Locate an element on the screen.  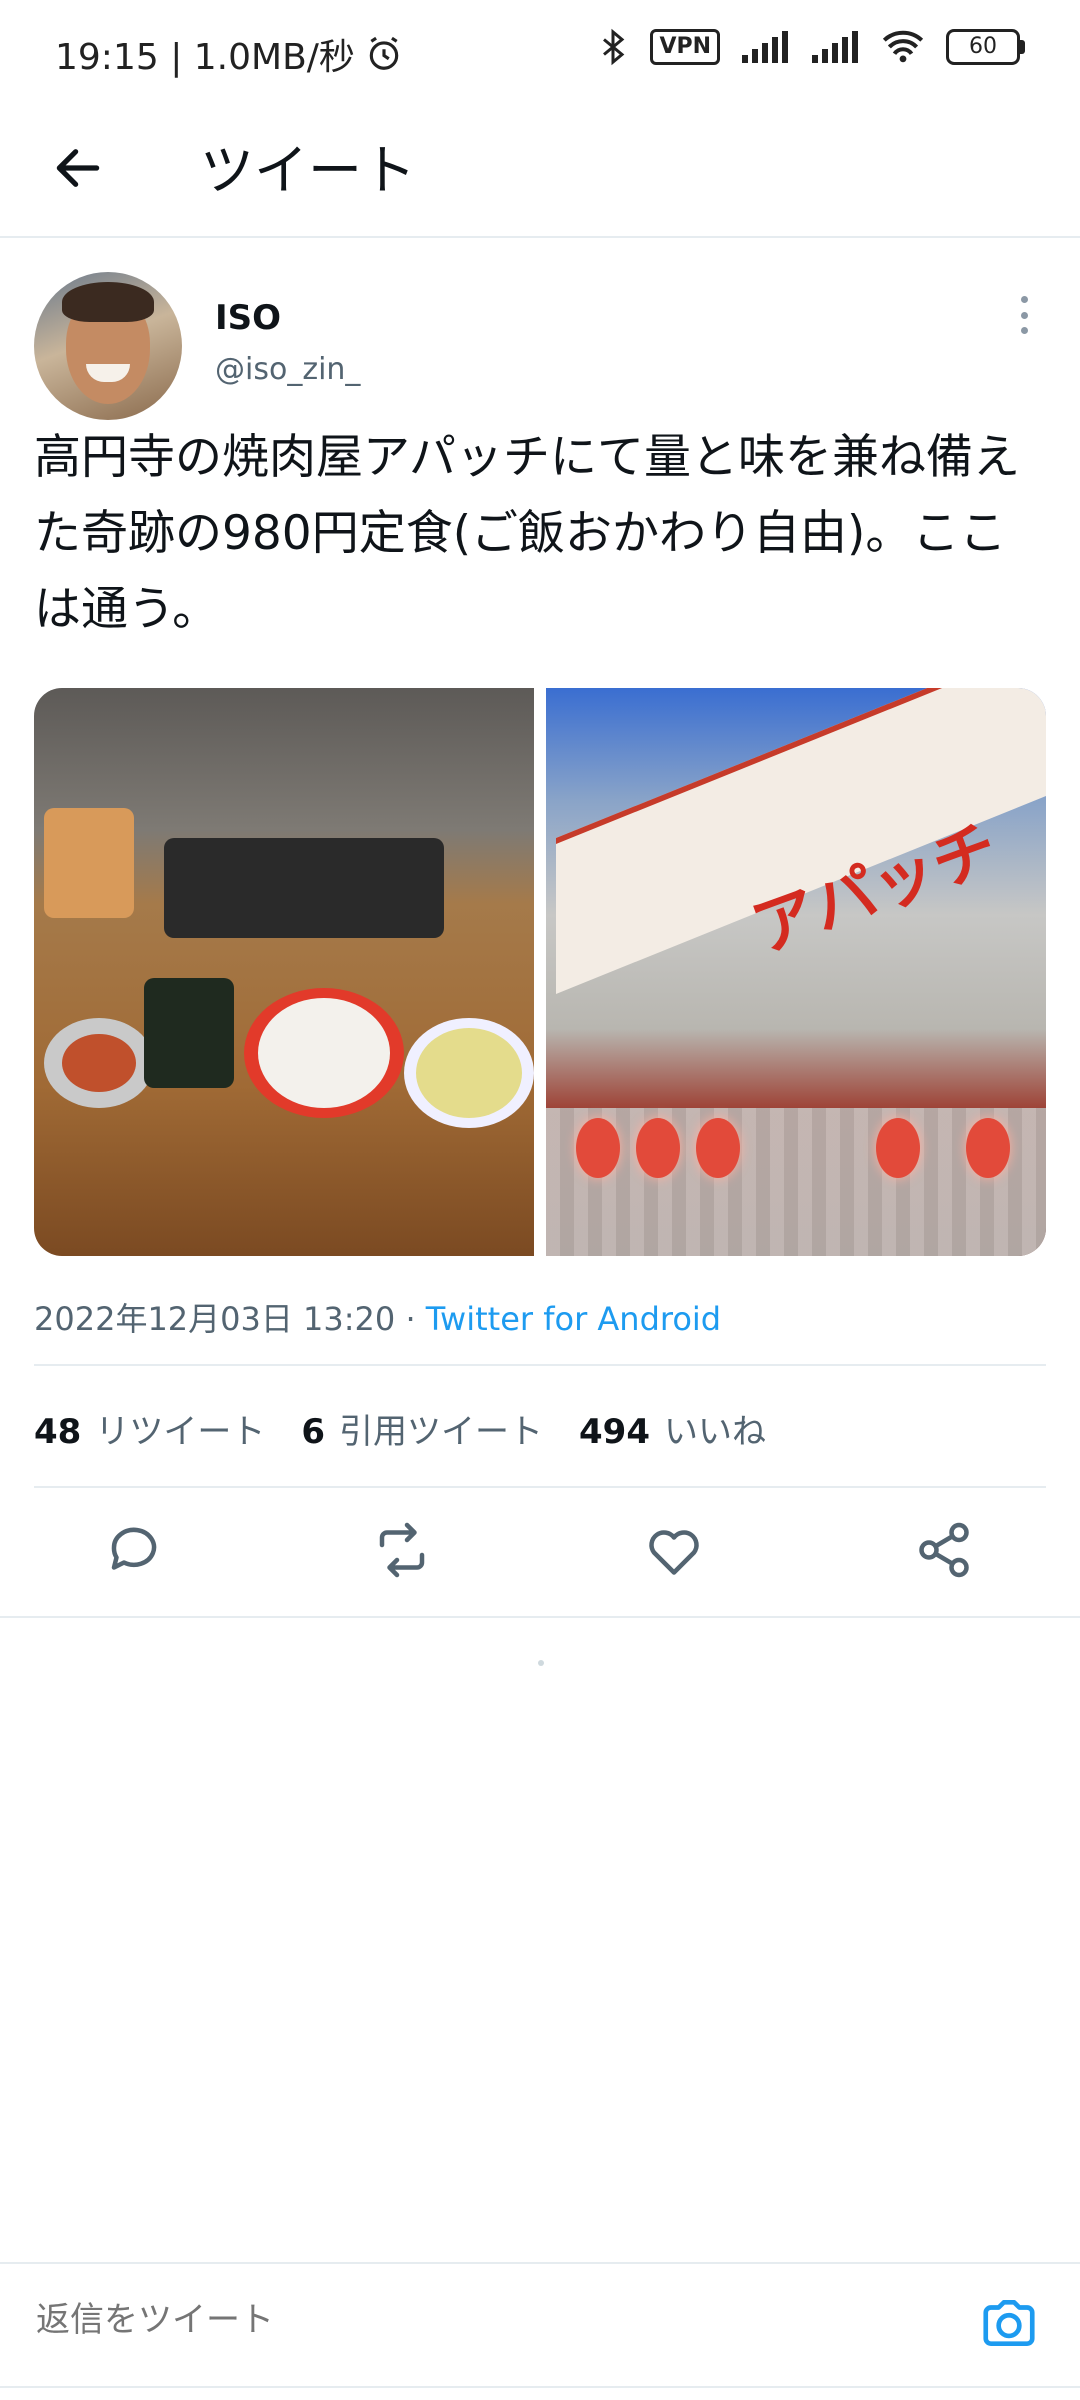
share-icon is located at coordinates (944, 1550).